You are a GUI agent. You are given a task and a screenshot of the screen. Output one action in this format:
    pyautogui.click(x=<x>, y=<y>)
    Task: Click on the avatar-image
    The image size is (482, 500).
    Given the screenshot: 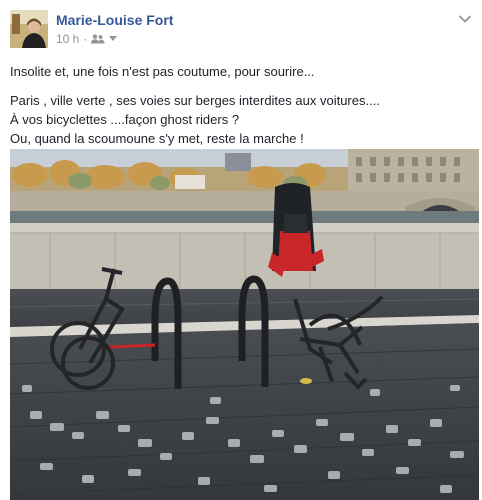 What is the action you would take?
    pyautogui.click(x=29, y=29)
    